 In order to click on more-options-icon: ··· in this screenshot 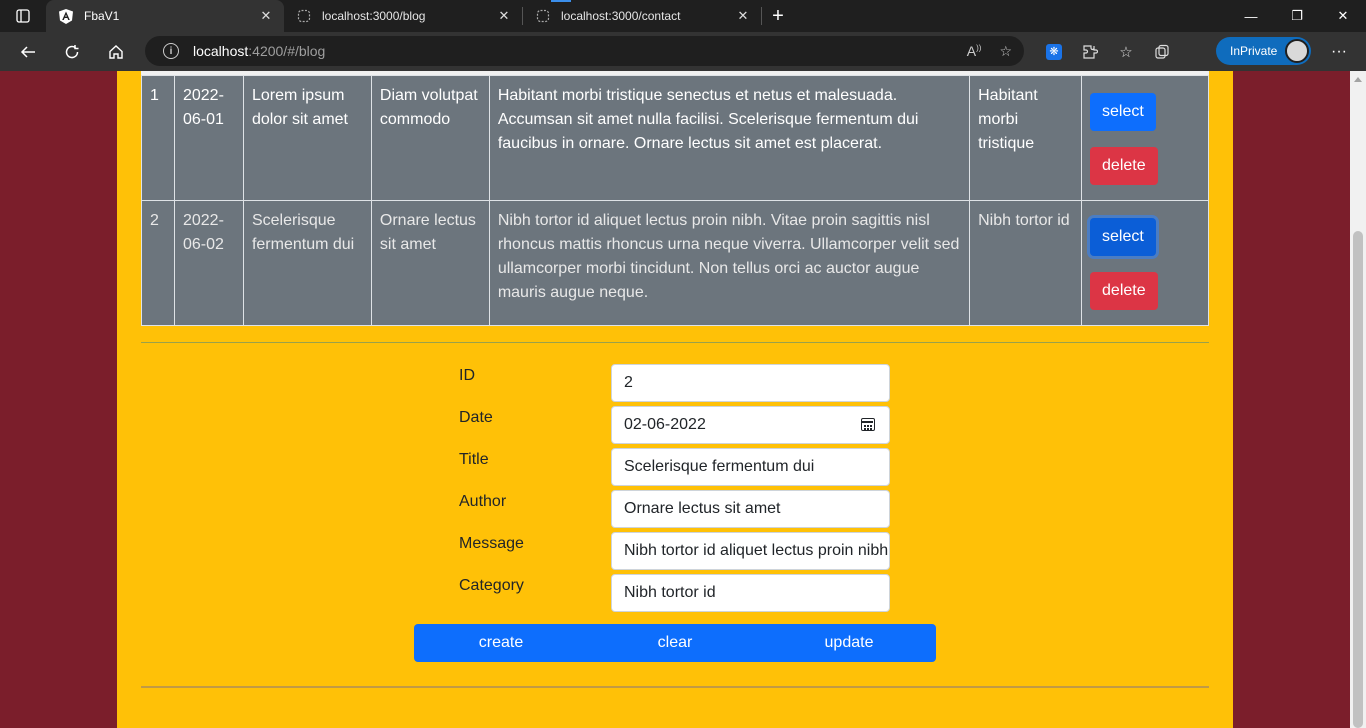, I will do `click(1339, 51)`.